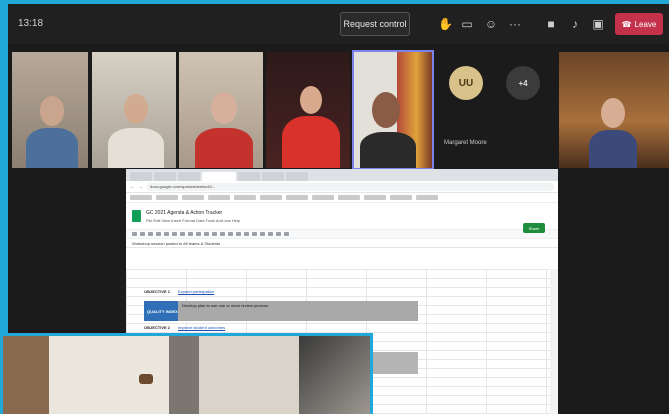 The image size is (669, 414). What do you see at coordinates (534, 228) in the screenshot?
I see `sheet-share-button: Share` at bounding box center [534, 228].